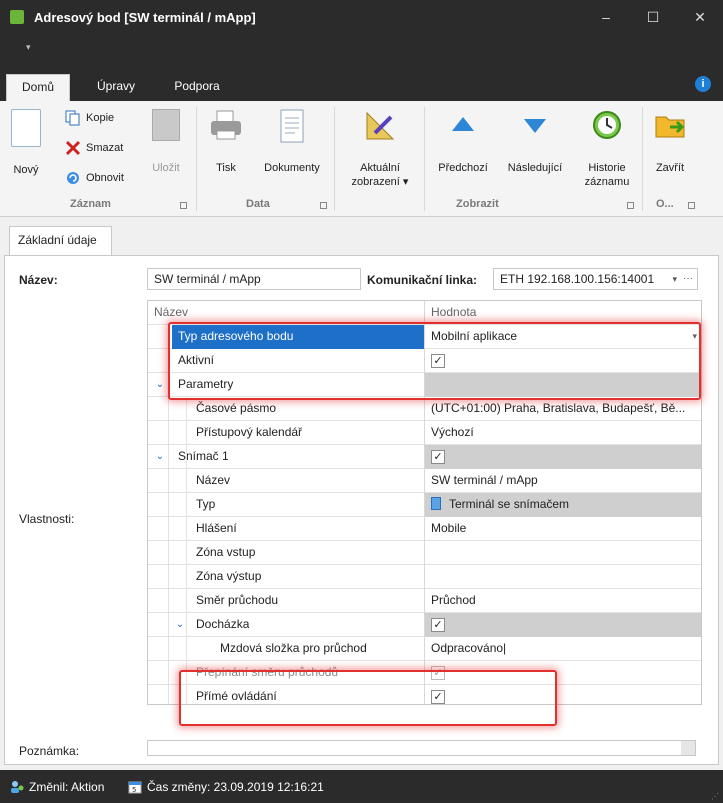 This screenshot has width=723, height=803. I want to click on grid-row-report: Hlášení Mobile, so click(424, 529).